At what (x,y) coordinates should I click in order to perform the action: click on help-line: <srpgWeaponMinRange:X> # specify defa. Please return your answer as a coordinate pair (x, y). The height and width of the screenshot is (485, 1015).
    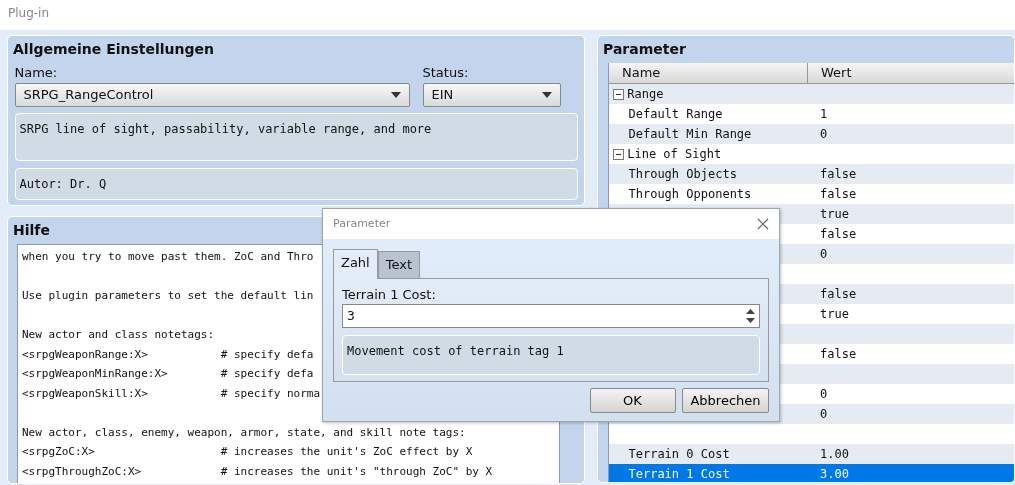
    Looking at the image, I should click on (168, 374).